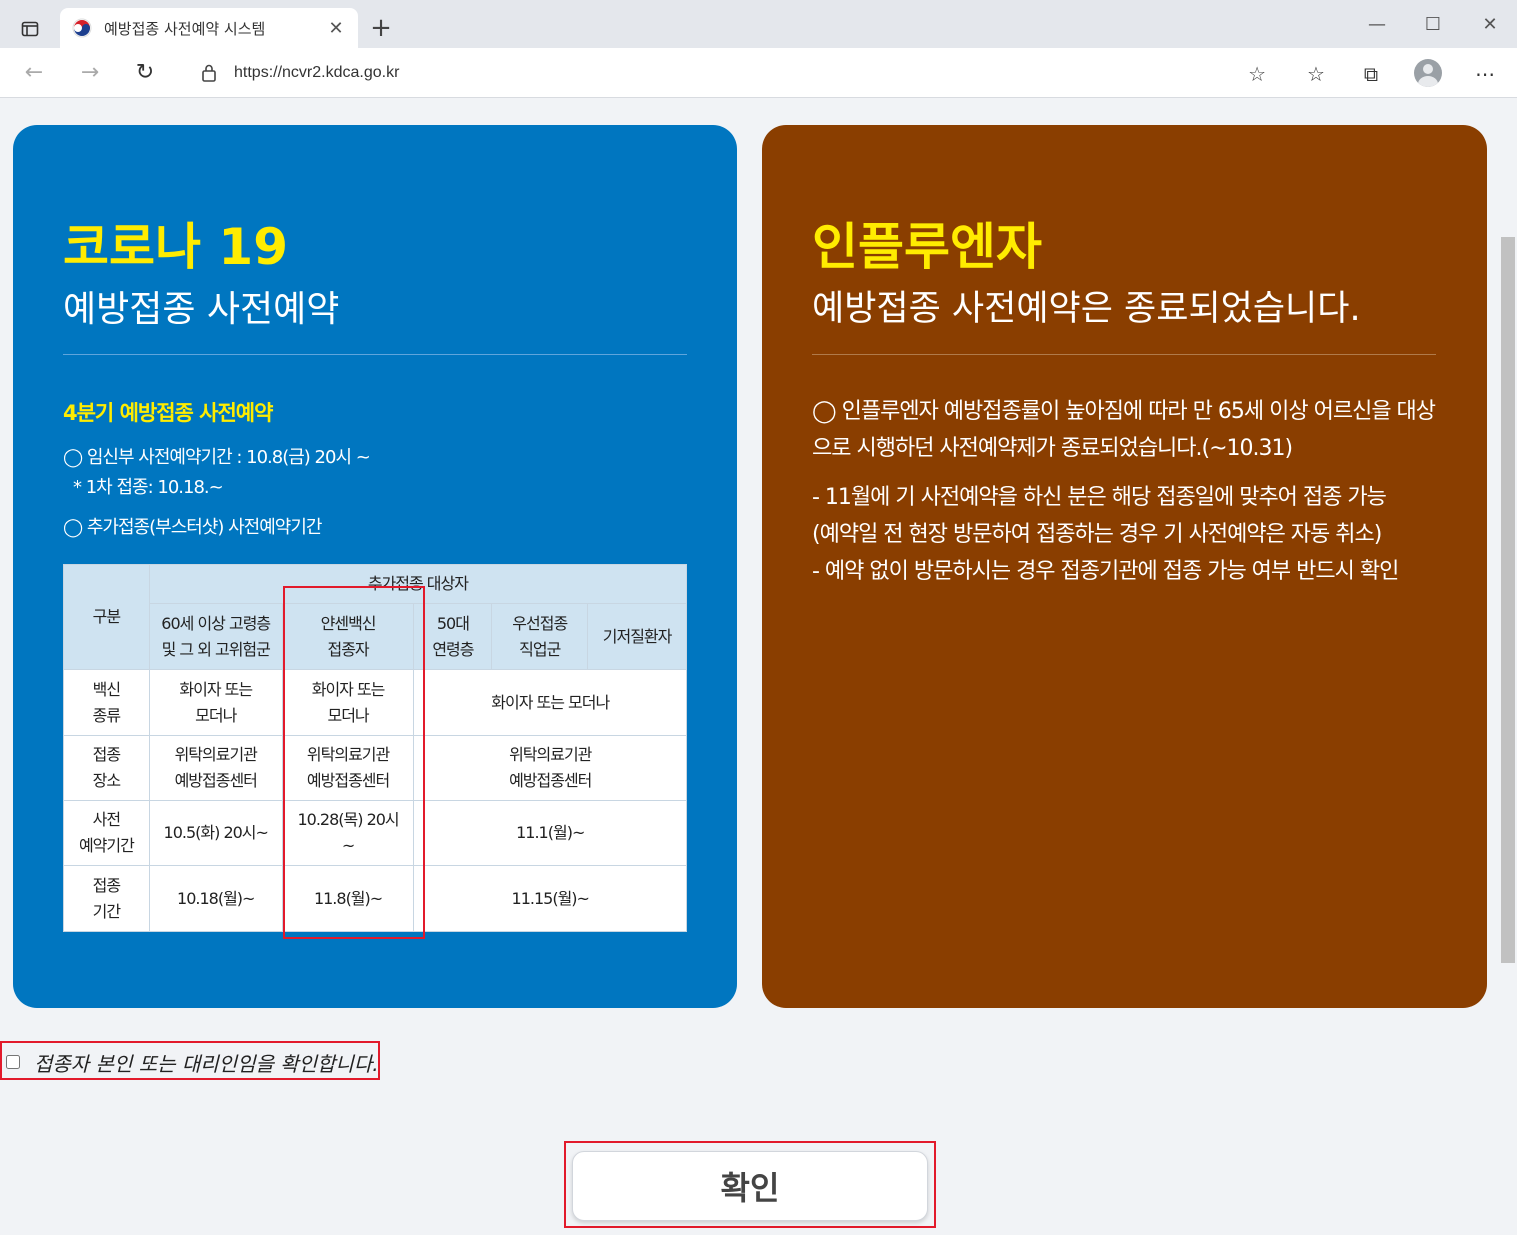 The height and width of the screenshot is (1235, 1517). I want to click on tab-actions-icon, so click(30, 30).